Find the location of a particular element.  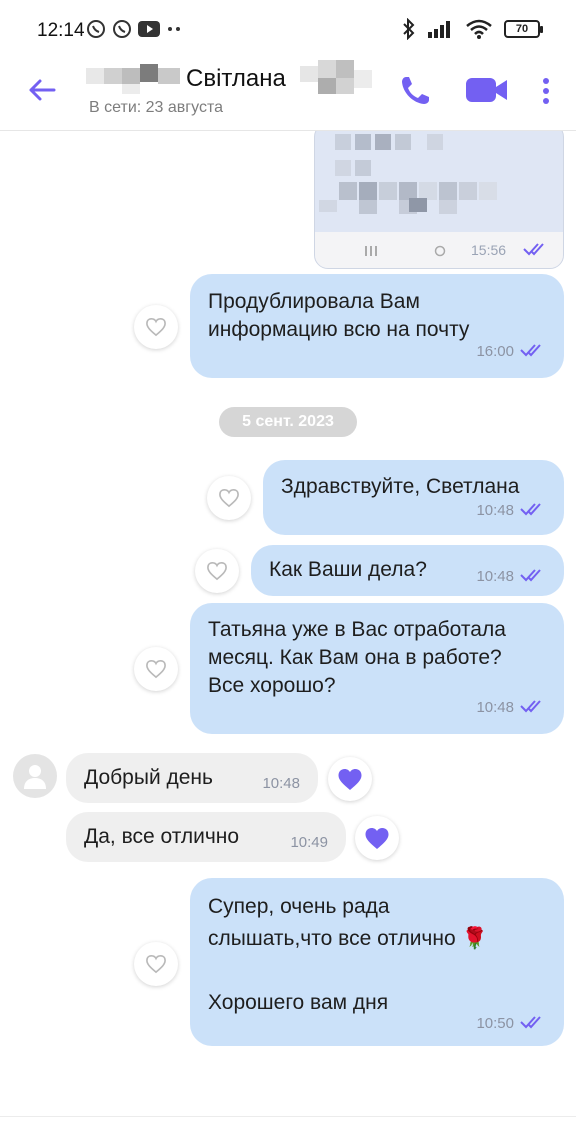

wifi-icon is located at coordinates (479, 29).